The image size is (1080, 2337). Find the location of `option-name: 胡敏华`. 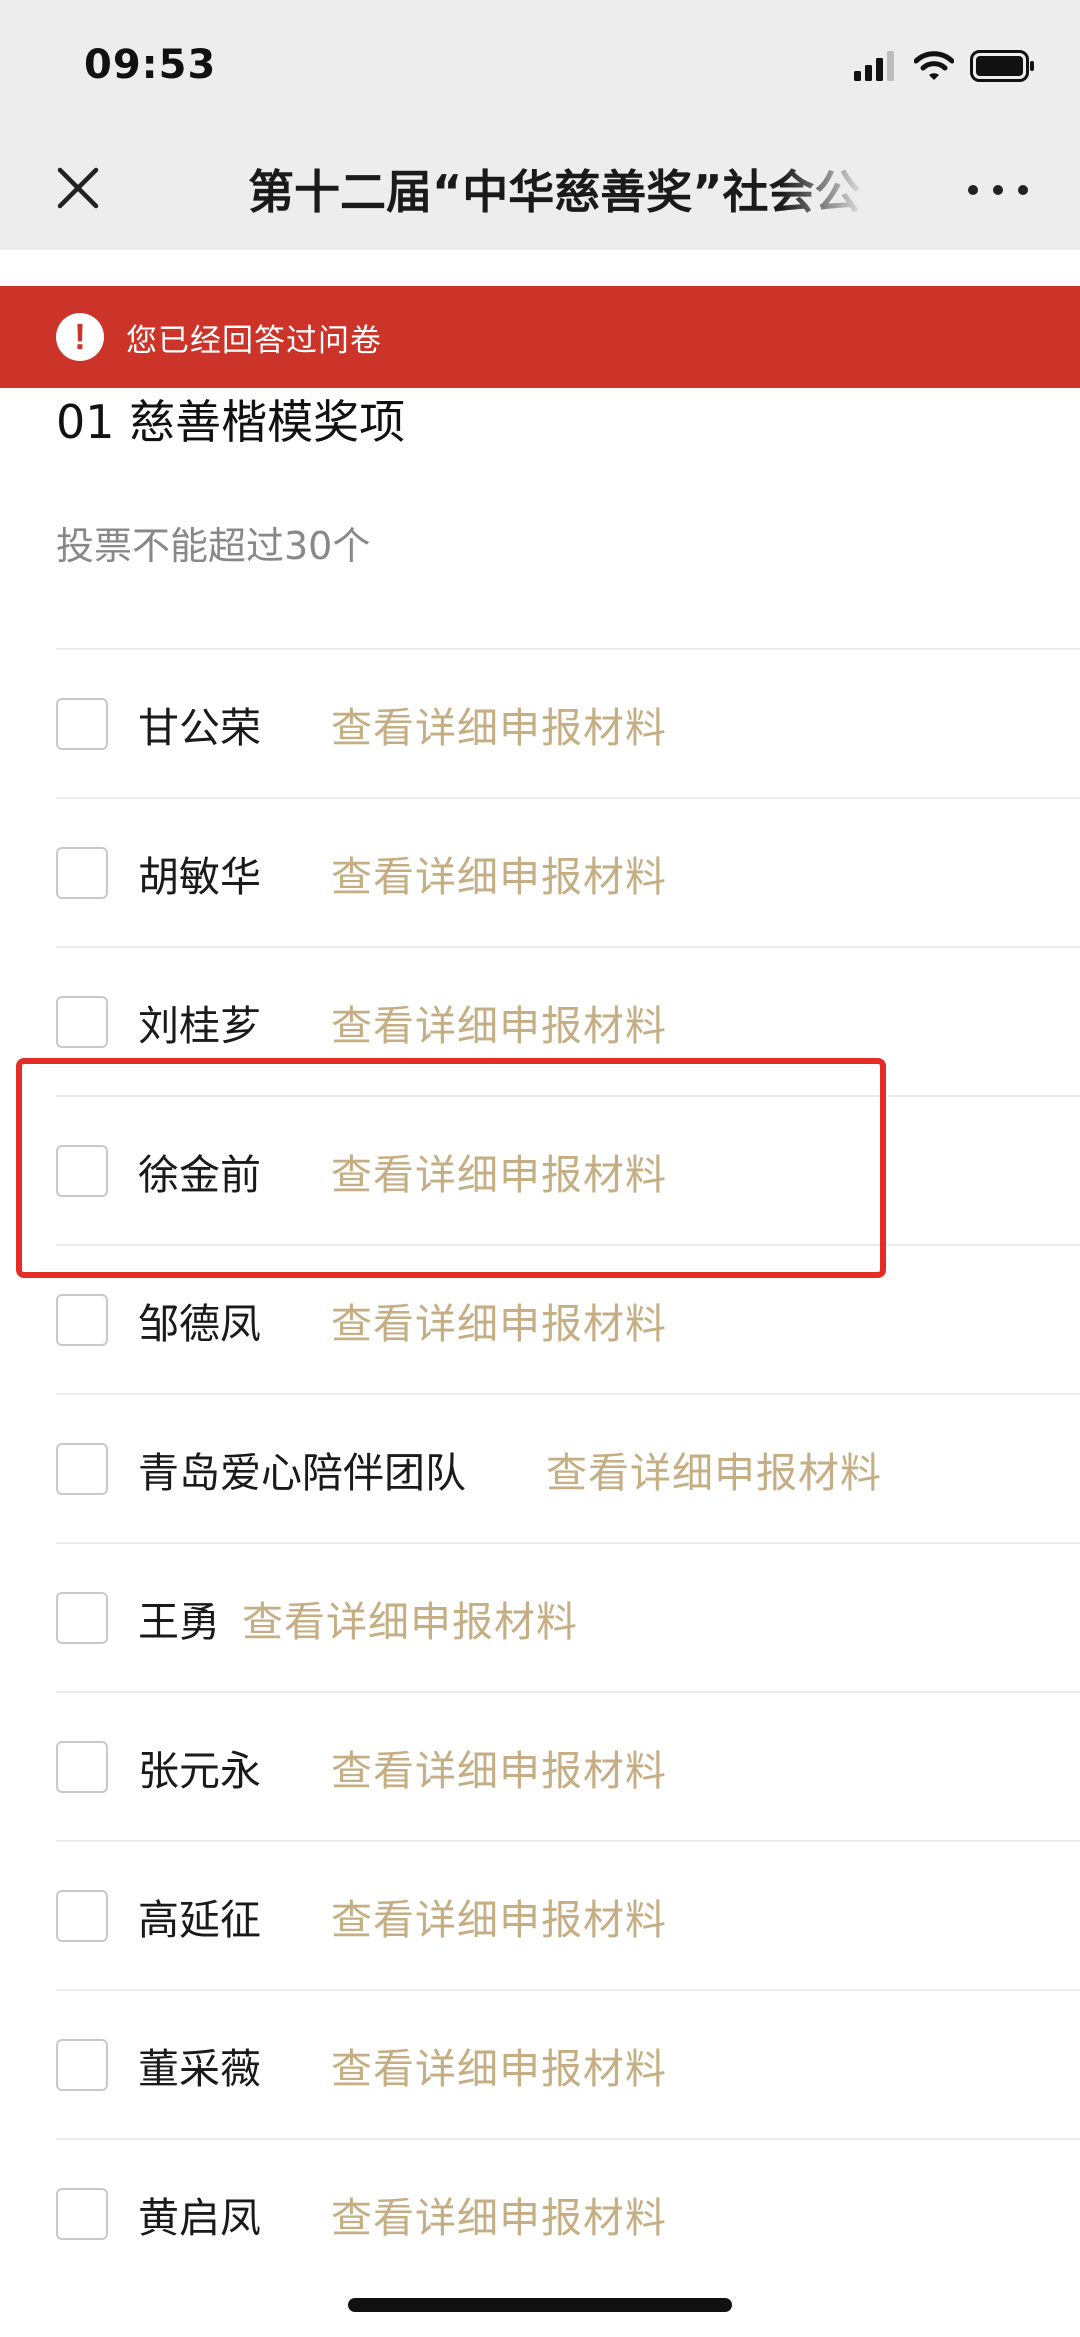

option-name: 胡敏华 is located at coordinates (199, 876).